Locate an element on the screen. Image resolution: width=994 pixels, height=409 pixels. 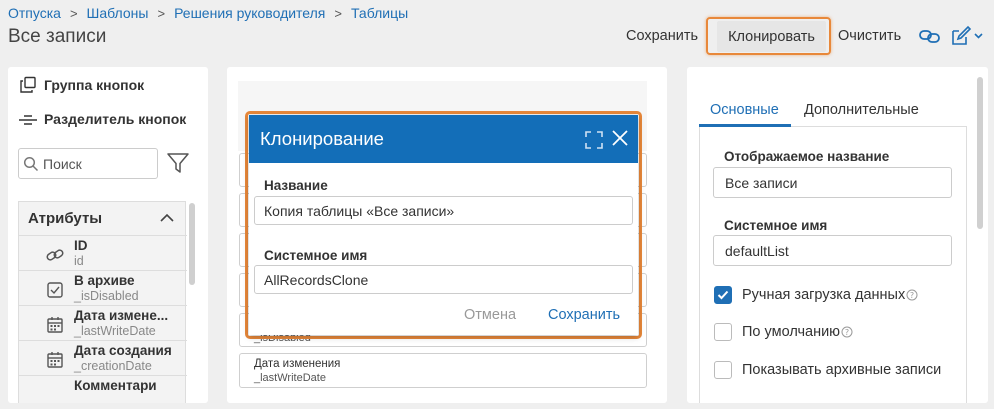
manual-load-checkbox is located at coordinates (723, 295).